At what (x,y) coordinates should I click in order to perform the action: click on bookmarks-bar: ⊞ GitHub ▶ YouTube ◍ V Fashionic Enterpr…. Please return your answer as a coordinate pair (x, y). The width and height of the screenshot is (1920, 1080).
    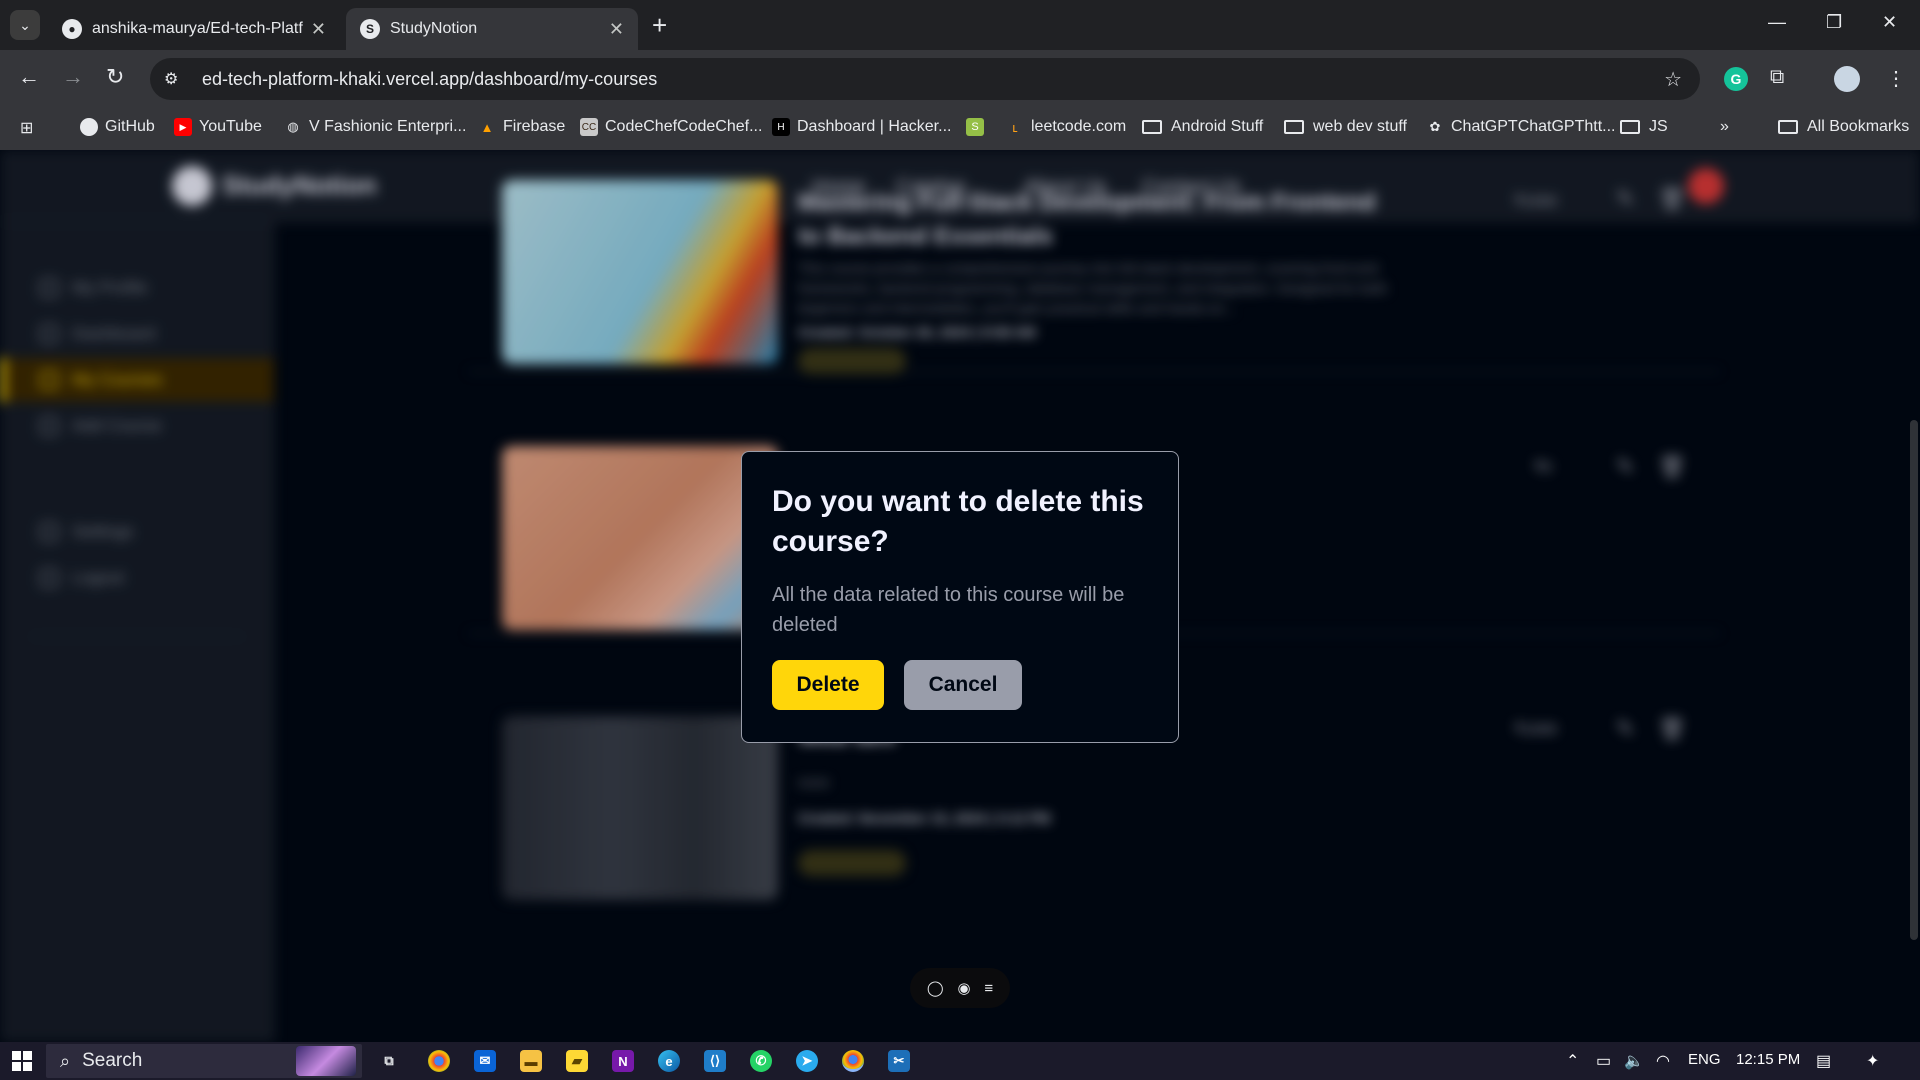
    Looking at the image, I should click on (960, 129).